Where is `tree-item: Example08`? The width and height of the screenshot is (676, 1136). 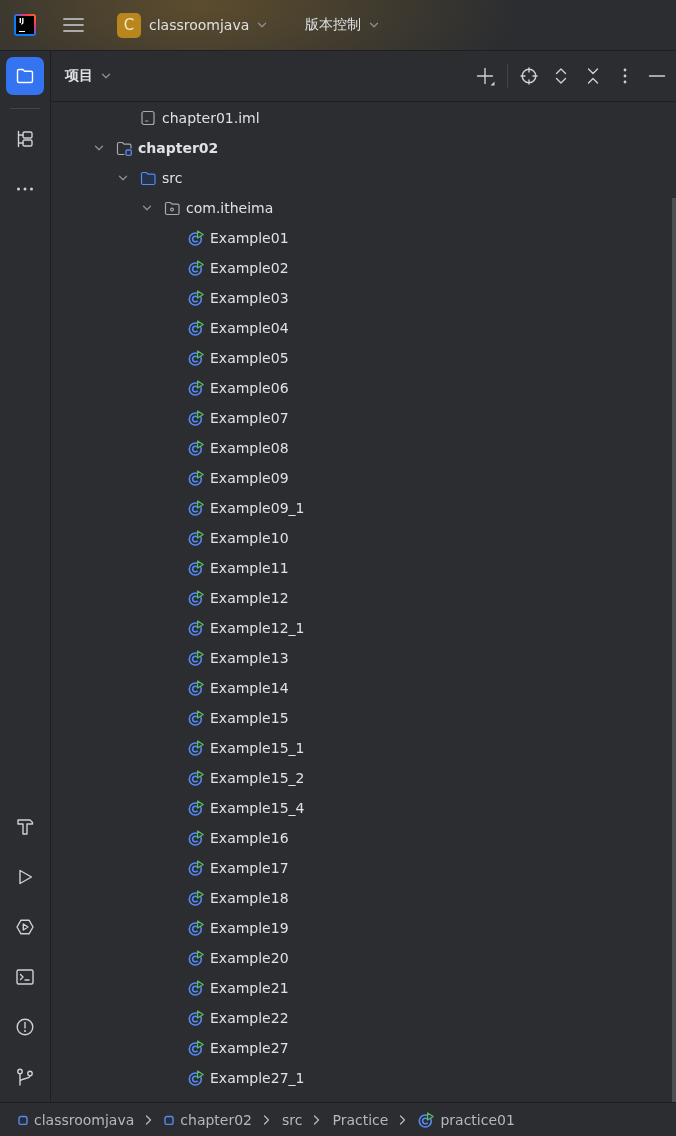 tree-item: Example08 is located at coordinates (238, 448).